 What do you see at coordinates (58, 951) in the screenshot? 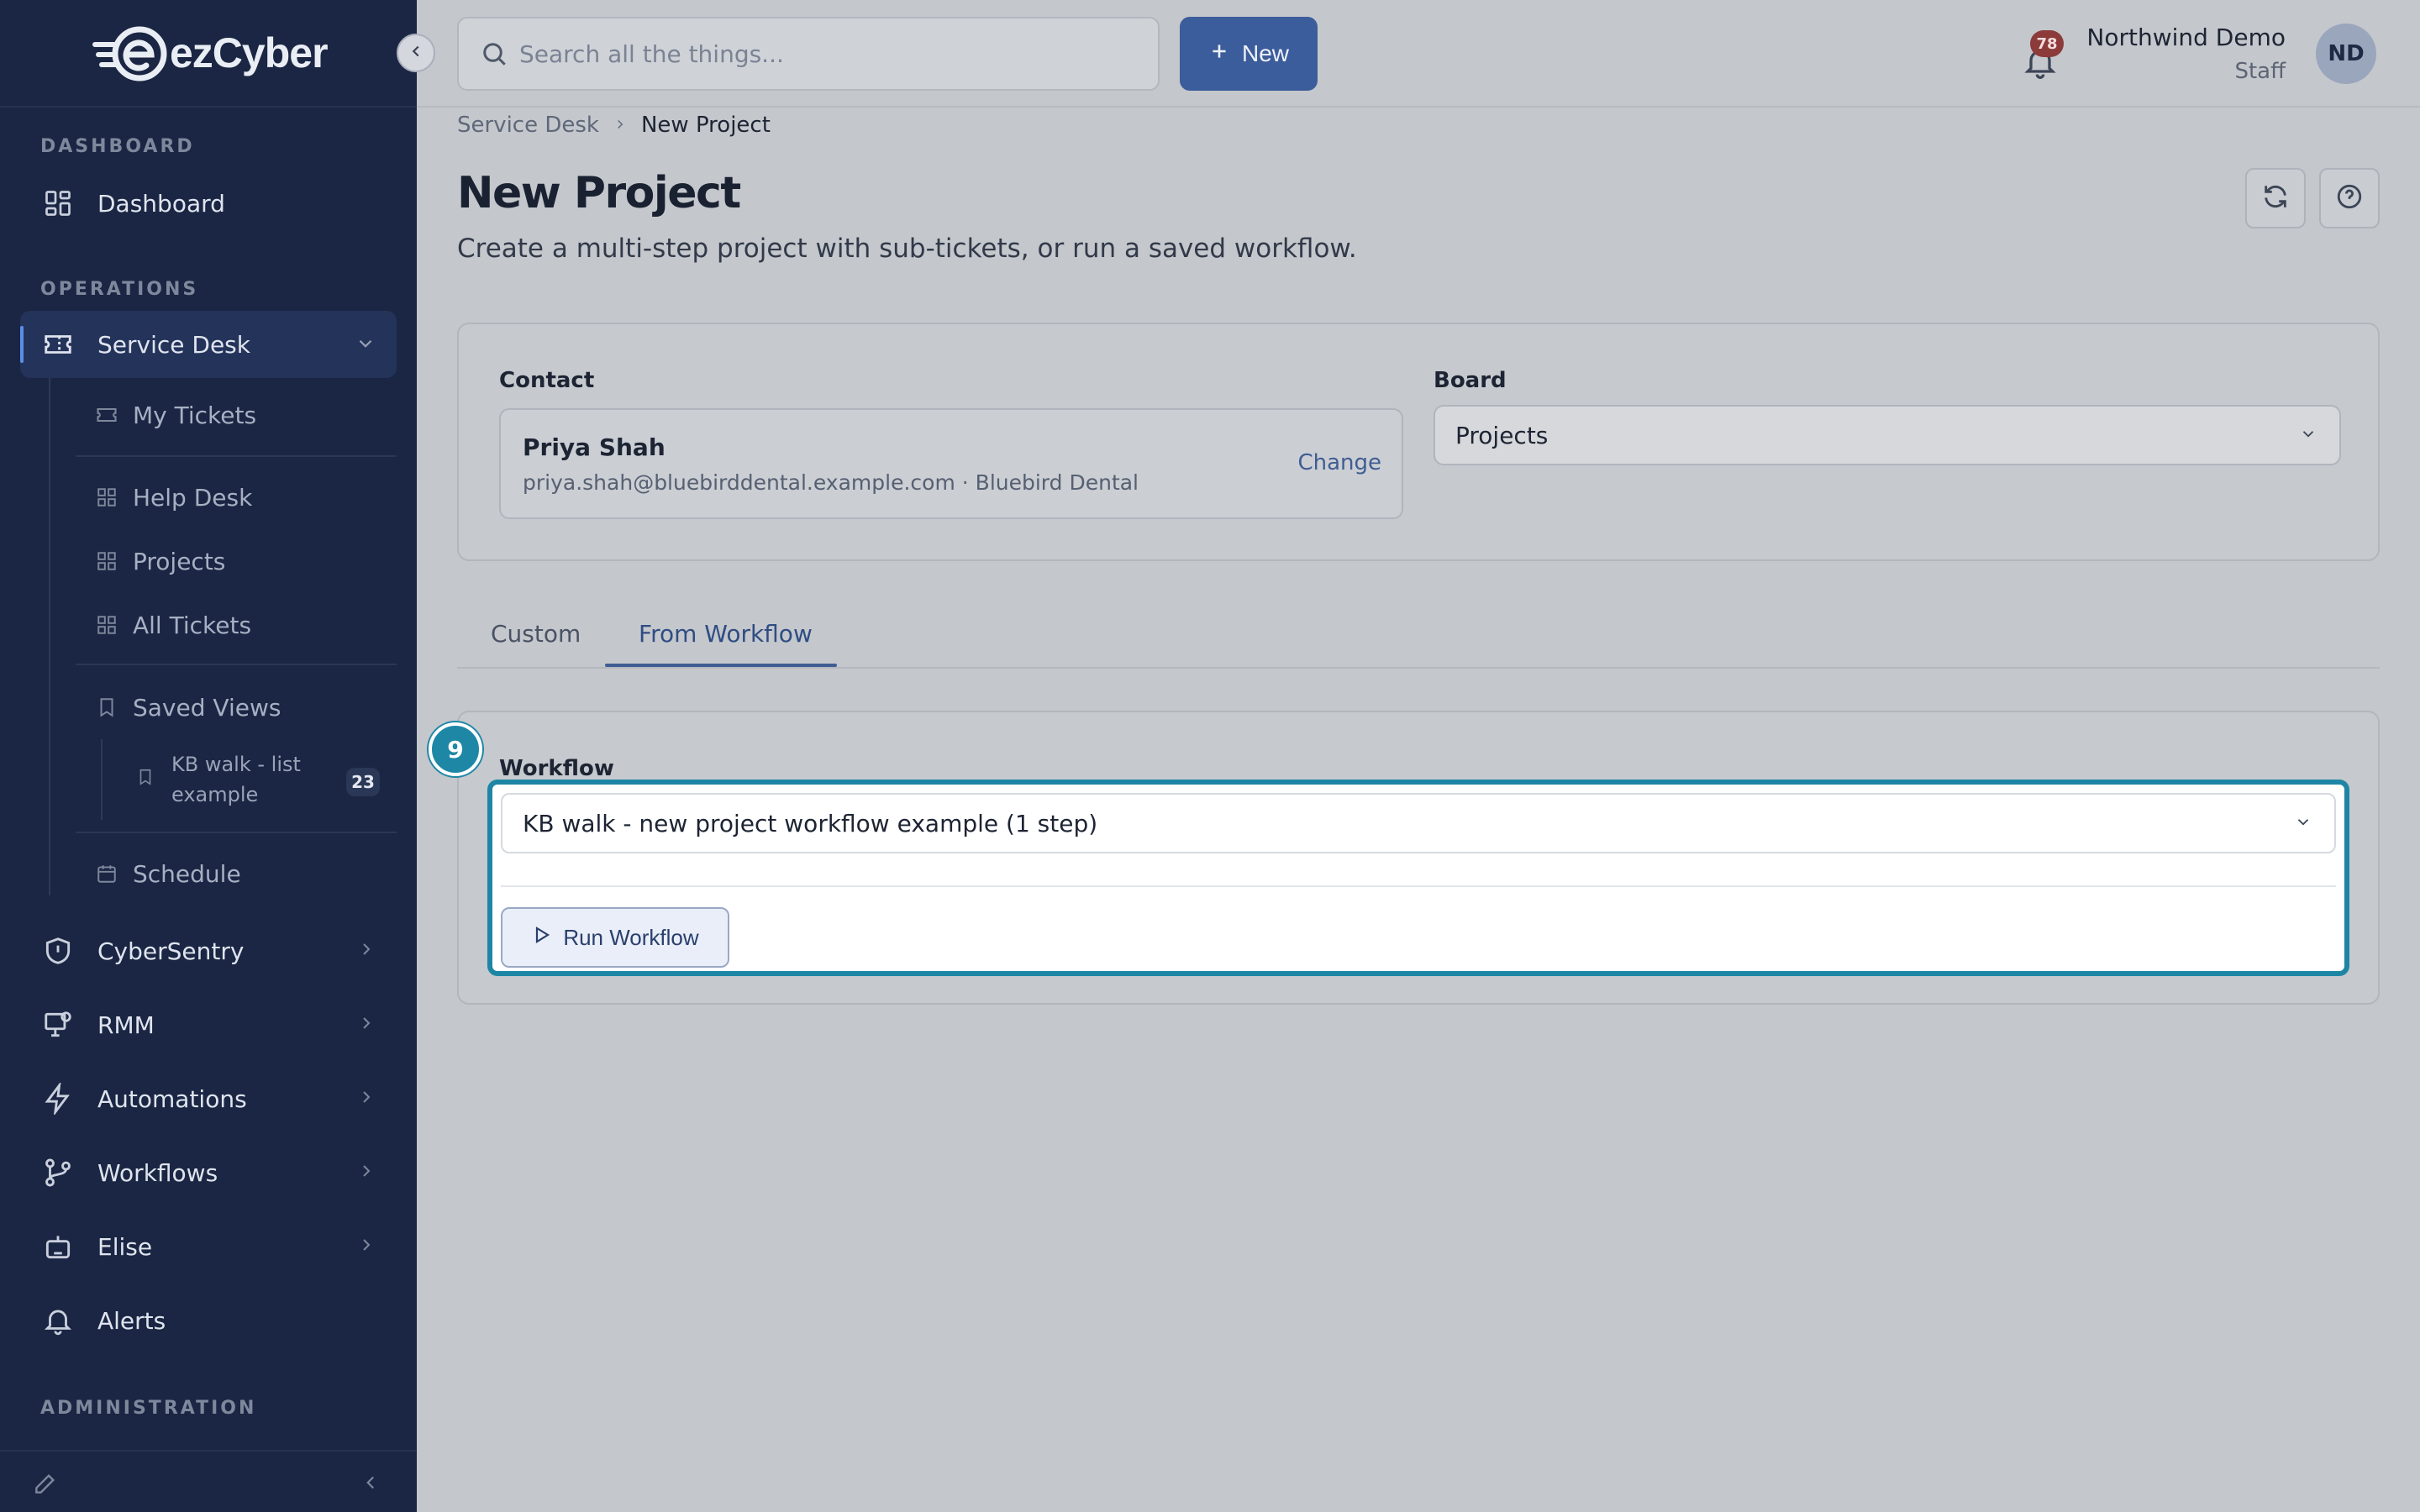
I see `shield-icon` at bounding box center [58, 951].